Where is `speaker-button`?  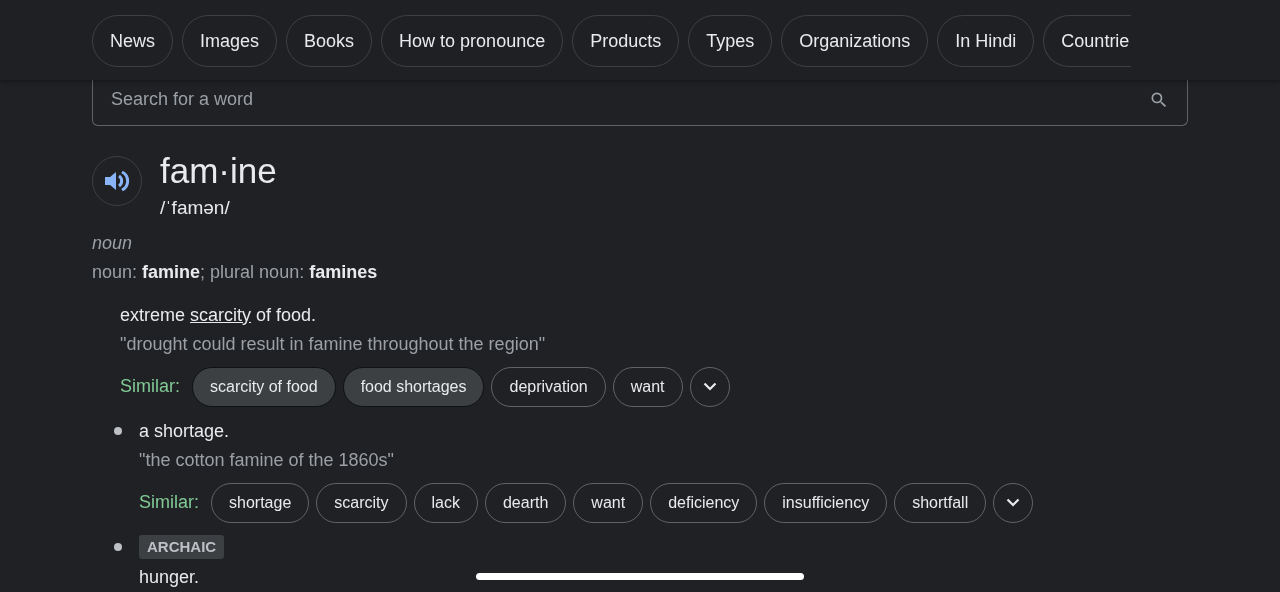
speaker-button is located at coordinates (117, 181).